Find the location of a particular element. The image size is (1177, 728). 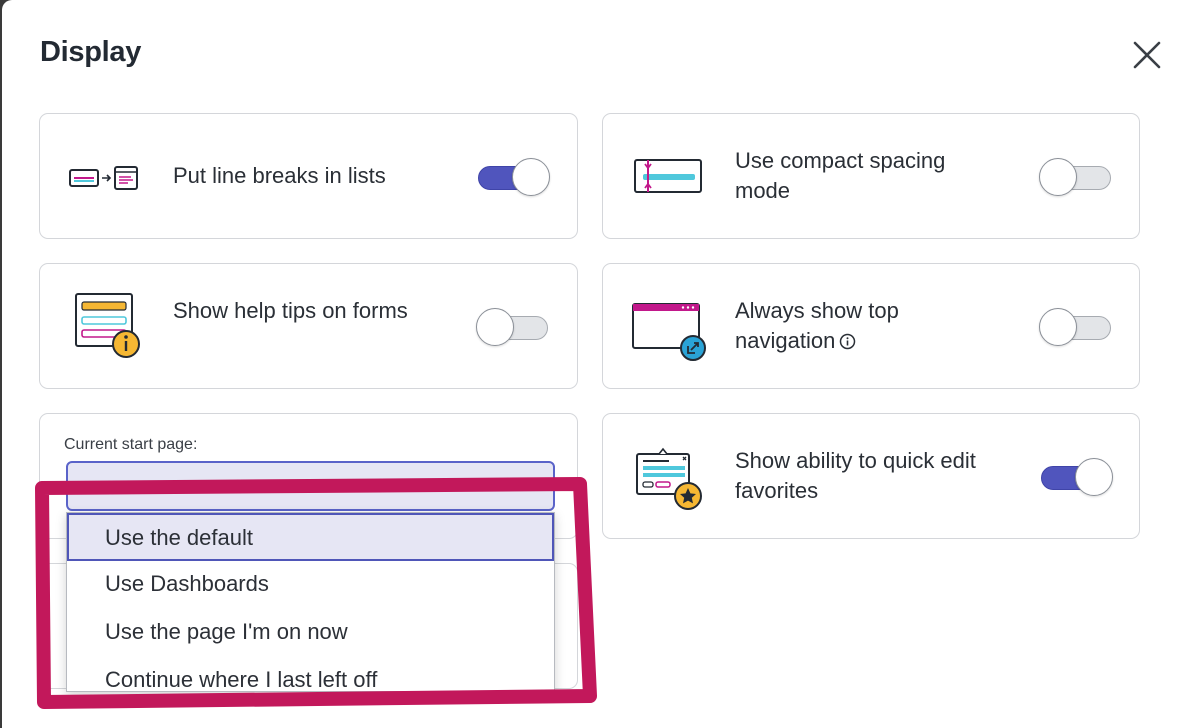

compact-spacing-toggle is located at coordinates (1076, 176).